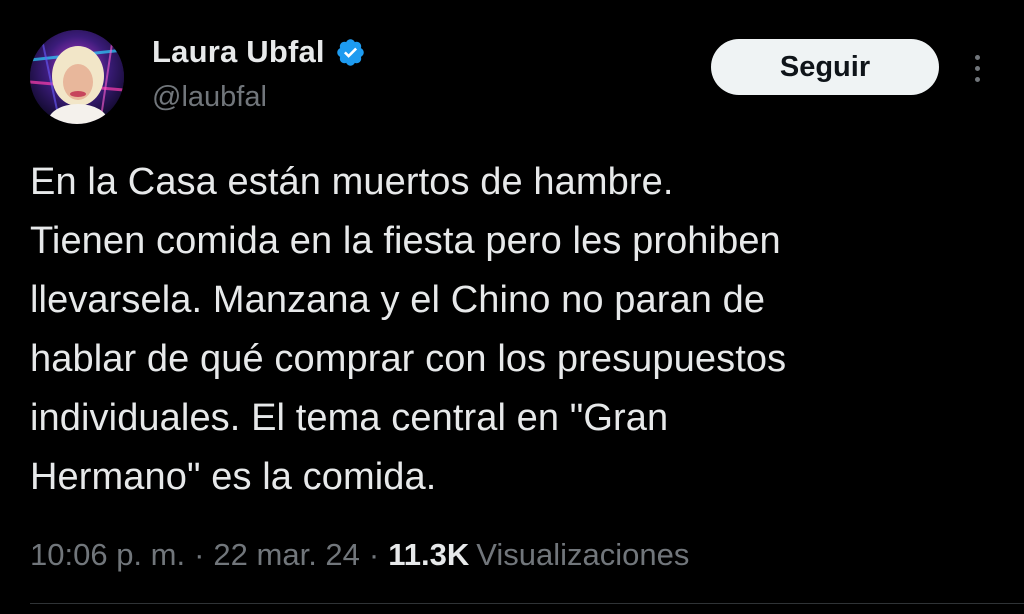 The width and height of the screenshot is (1024, 614). I want to click on tweet-date: 22 mar. 24, so click(286, 555).